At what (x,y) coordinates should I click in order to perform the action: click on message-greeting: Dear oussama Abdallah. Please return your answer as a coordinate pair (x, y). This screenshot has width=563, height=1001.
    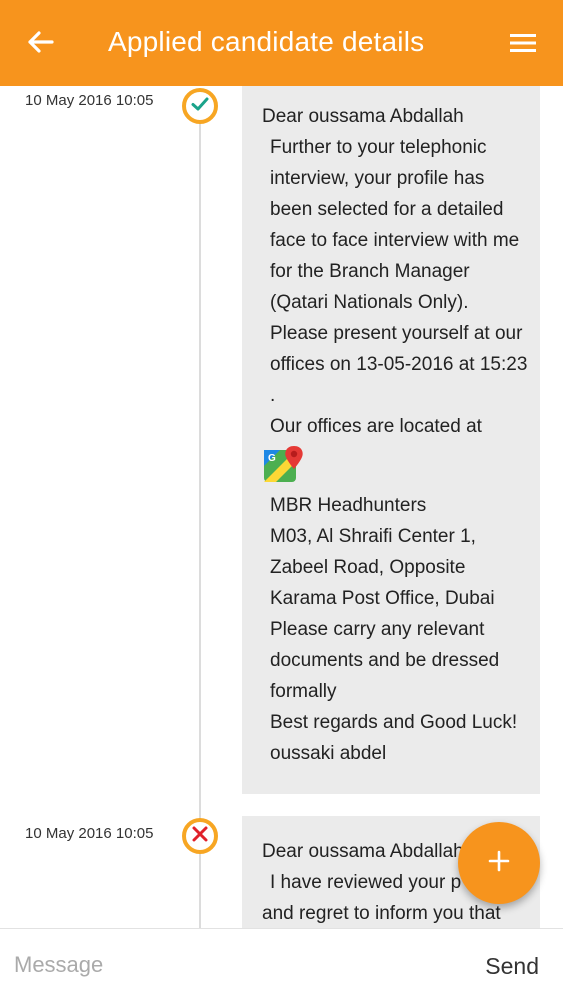
    Looking at the image, I should click on (363, 116).